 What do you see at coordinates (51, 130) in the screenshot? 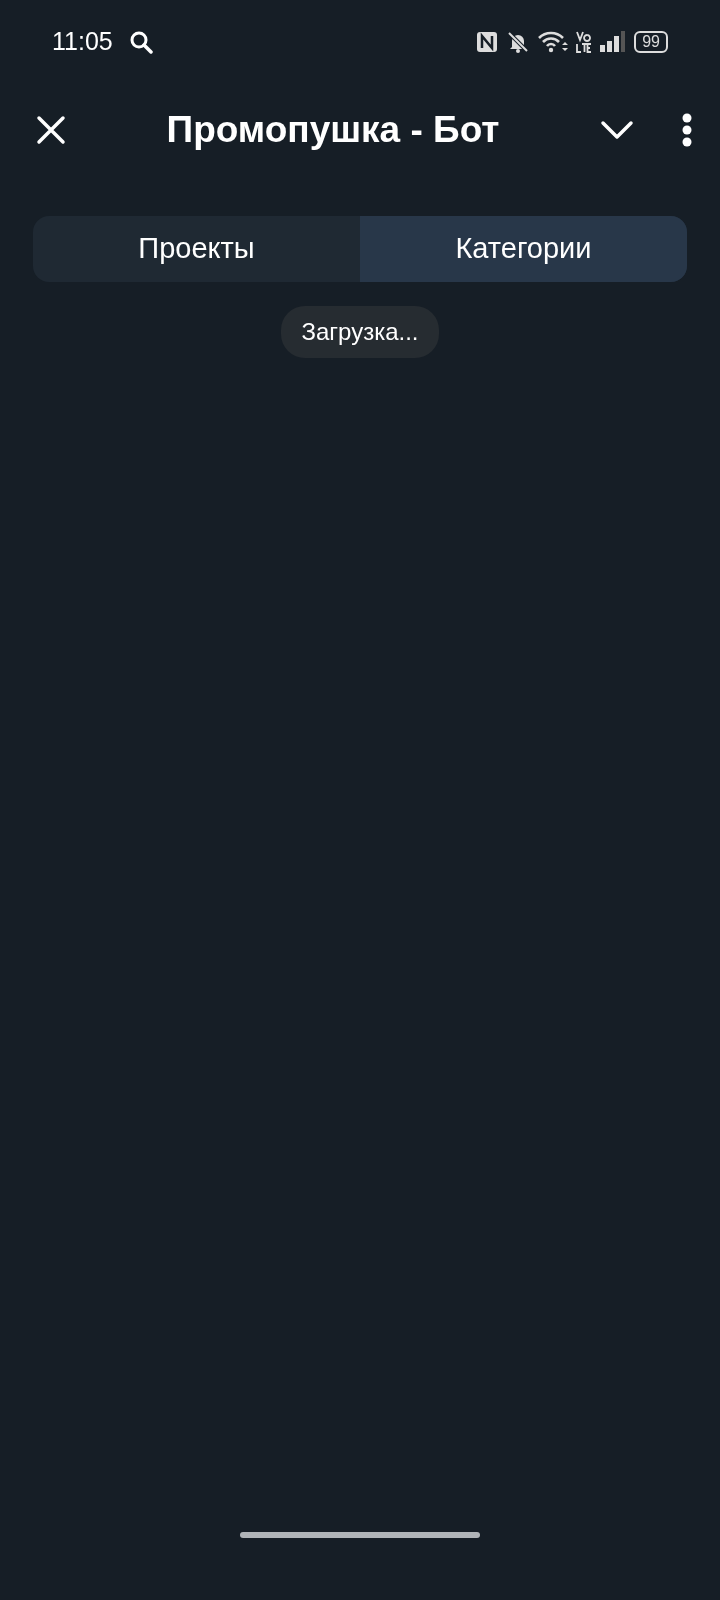
I see `close-icon` at bounding box center [51, 130].